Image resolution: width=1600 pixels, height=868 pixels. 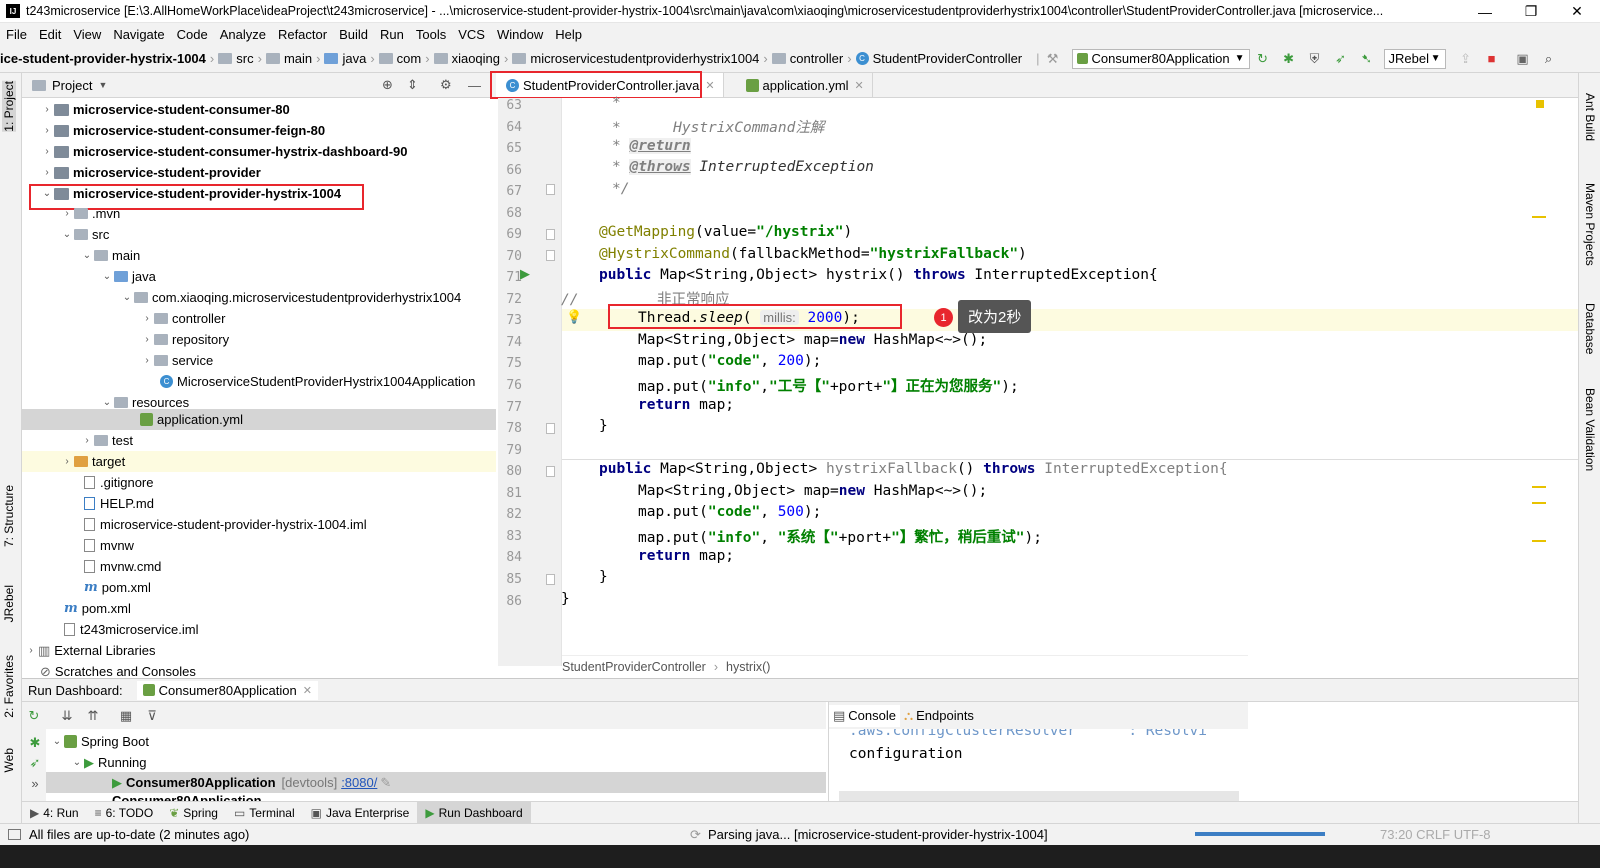 I want to click on locate-icon: ⊕, so click(x=387, y=85).